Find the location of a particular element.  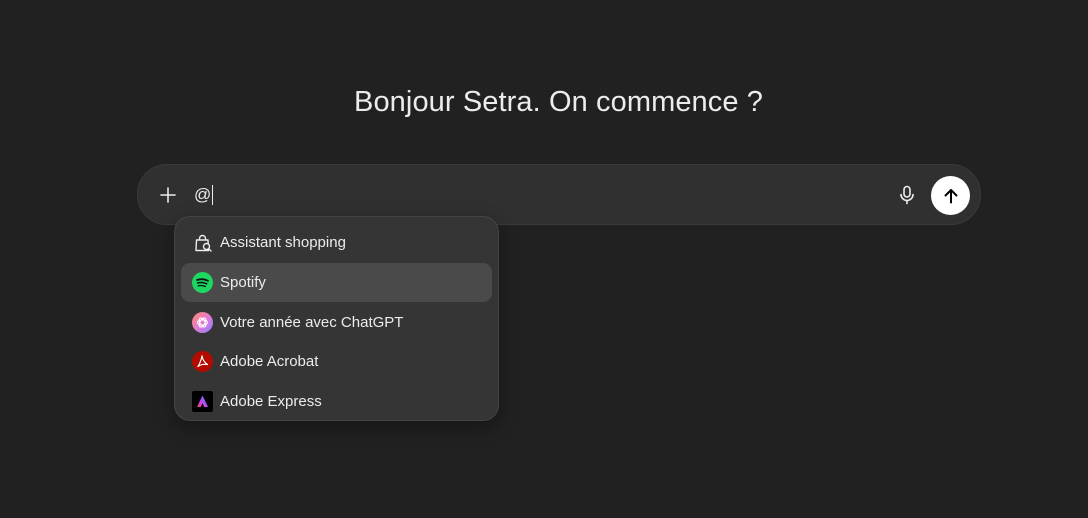

adobe-express-icon is located at coordinates (202, 401).